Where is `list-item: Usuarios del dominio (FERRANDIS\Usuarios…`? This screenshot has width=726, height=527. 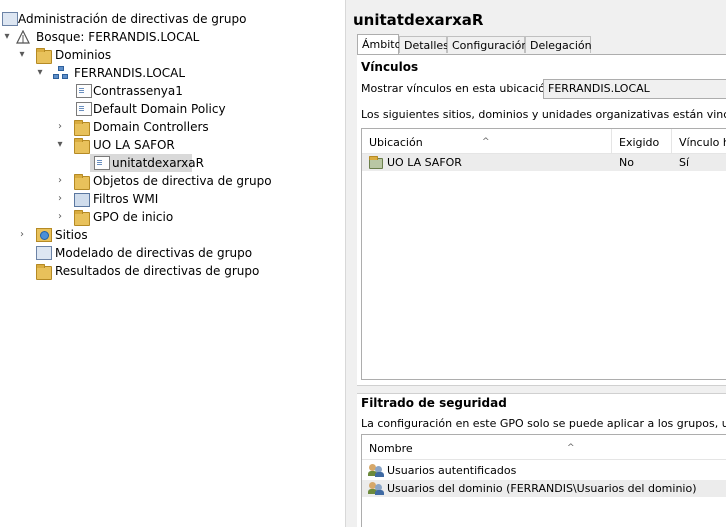 list-item: Usuarios del dominio (FERRANDIS\Usuarios… is located at coordinates (544, 488).